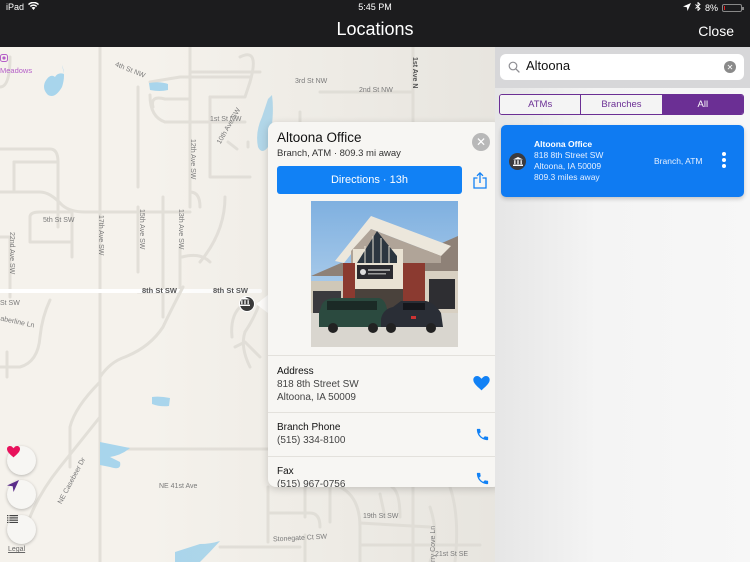 This screenshot has height=562, width=750. I want to click on navigation-bar: Locations Close, so click(375, 30).